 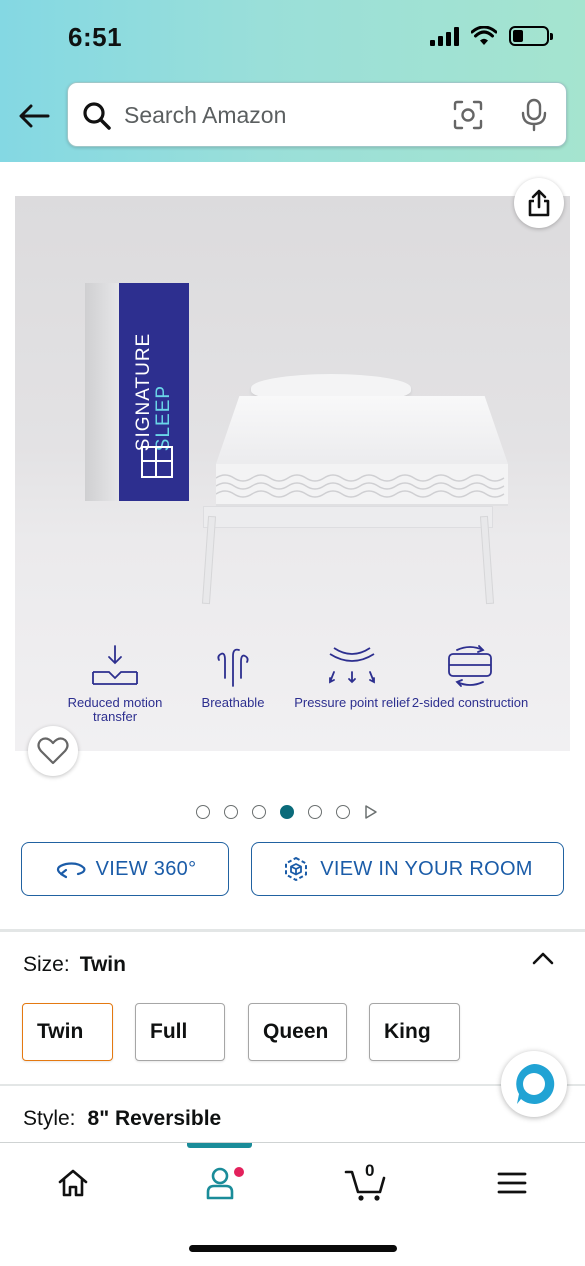 What do you see at coordinates (102, 964) in the screenshot?
I see `size-selected-value: Twin` at bounding box center [102, 964].